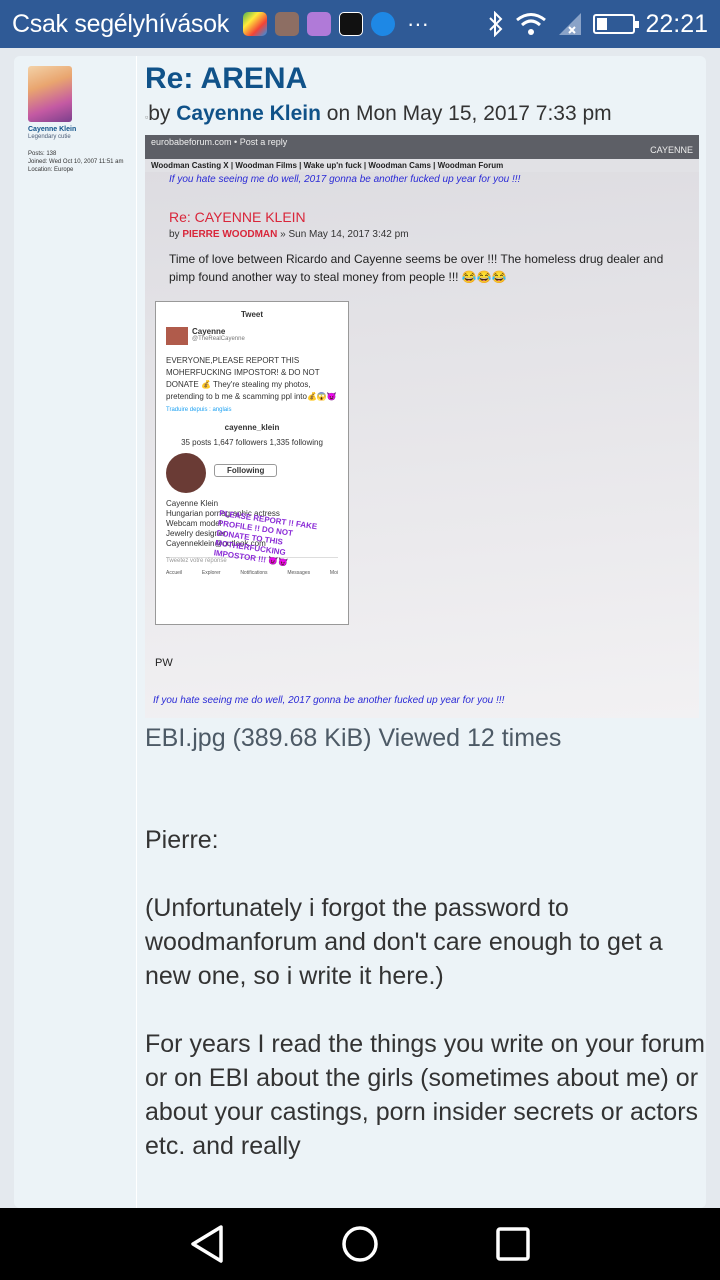 The width and height of the screenshot is (720, 1280). What do you see at coordinates (82, 129) in the screenshot?
I see `profile-name: Cayenne Klein` at bounding box center [82, 129].